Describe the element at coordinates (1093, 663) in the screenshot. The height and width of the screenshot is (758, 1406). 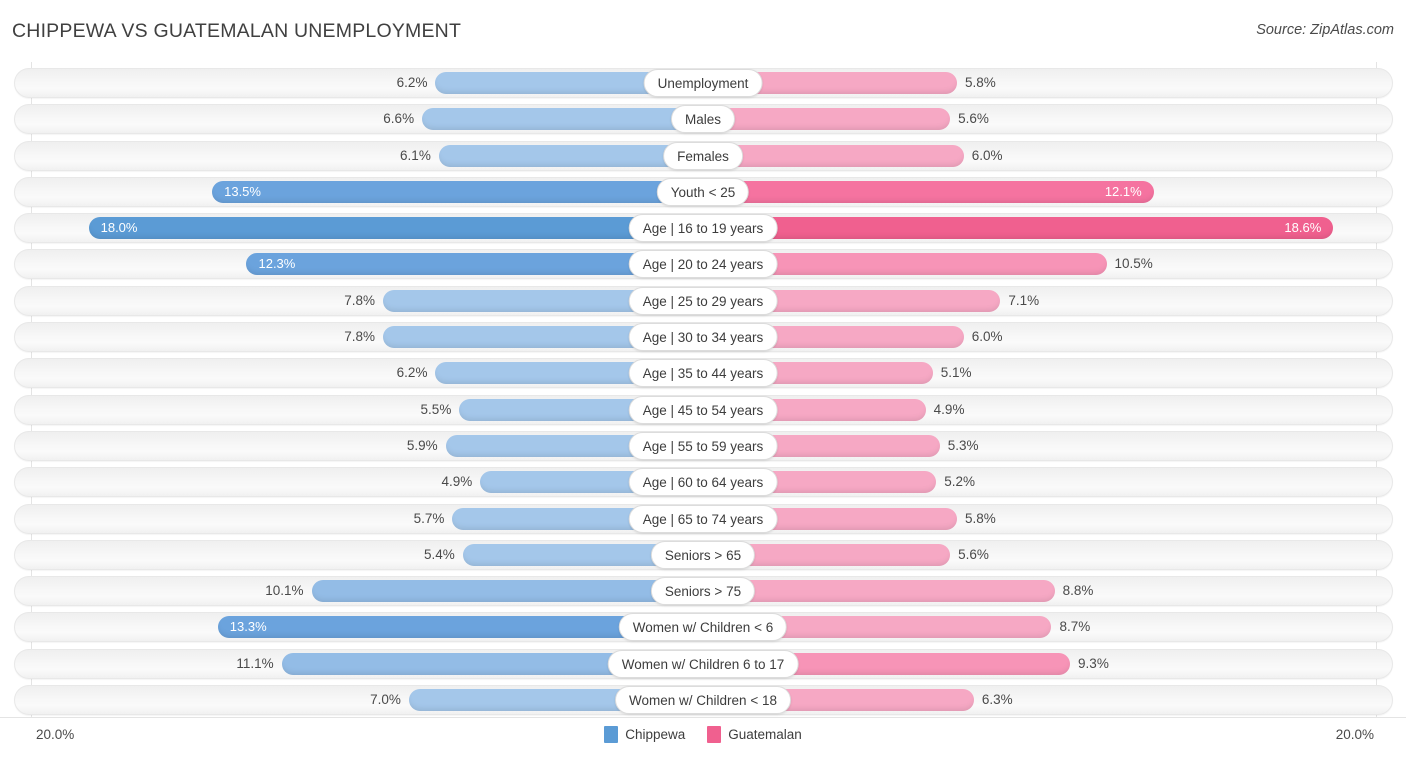
I see `value-label-guatemalan: 9.3%` at that location.